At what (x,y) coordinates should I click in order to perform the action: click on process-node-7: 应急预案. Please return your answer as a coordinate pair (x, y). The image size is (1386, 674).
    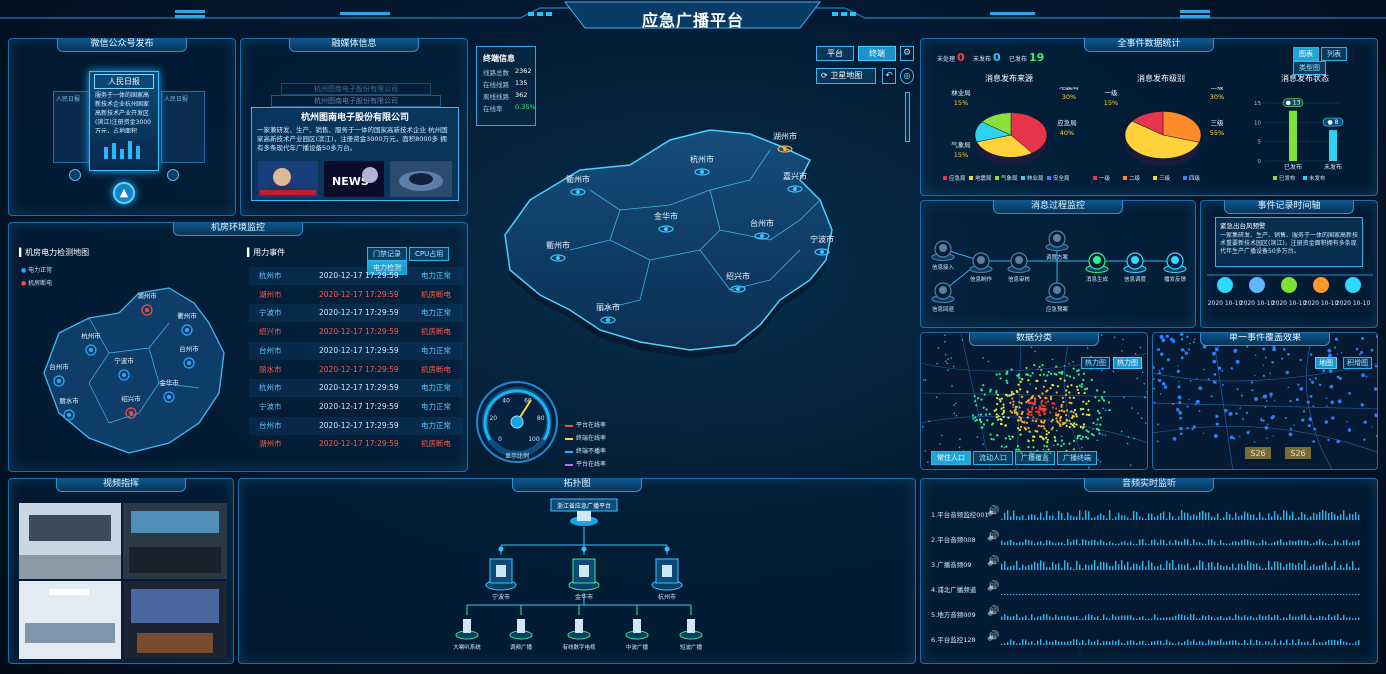
    Looking at the image, I should click on (1057, 297).